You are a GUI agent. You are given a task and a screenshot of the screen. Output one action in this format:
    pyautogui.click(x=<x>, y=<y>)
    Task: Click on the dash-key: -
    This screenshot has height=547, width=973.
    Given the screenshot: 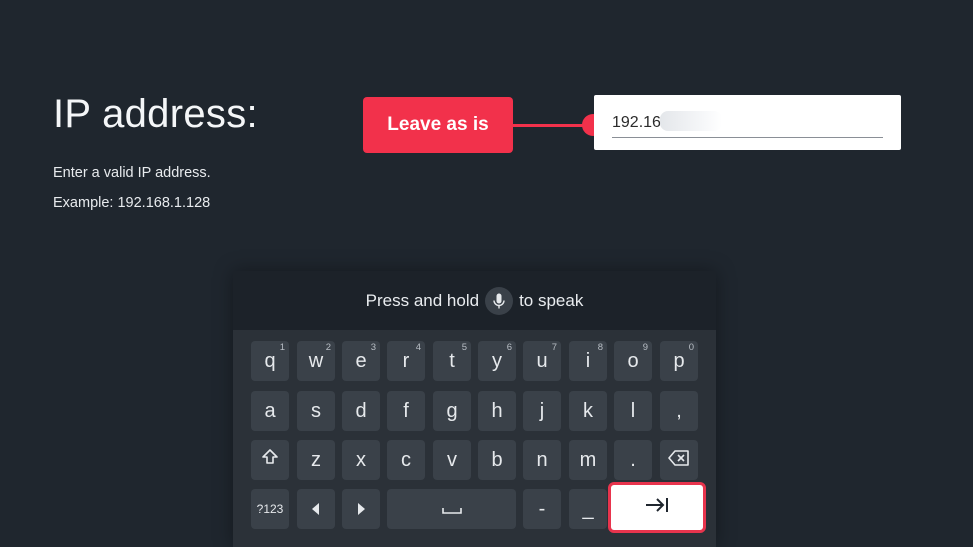 What is the action you would take?
    pyautogui.click(x=542, y=509)
    